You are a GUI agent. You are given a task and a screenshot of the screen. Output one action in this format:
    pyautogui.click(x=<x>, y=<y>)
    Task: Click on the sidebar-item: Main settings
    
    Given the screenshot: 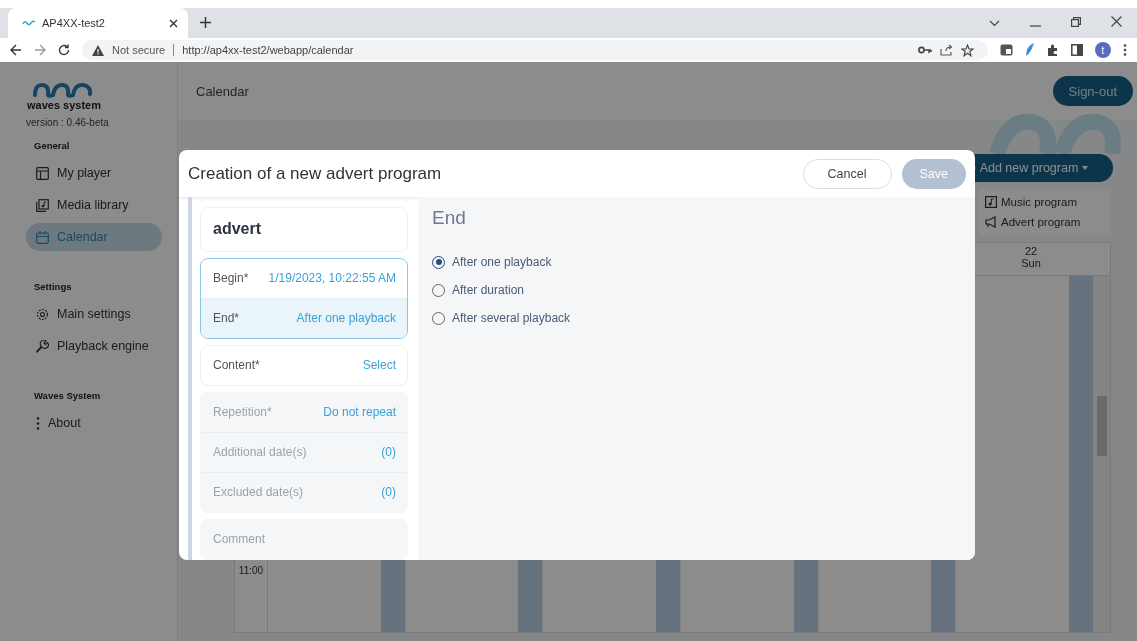 What is the action you would take?
    pyautogui.click(x=94, y=314)
    